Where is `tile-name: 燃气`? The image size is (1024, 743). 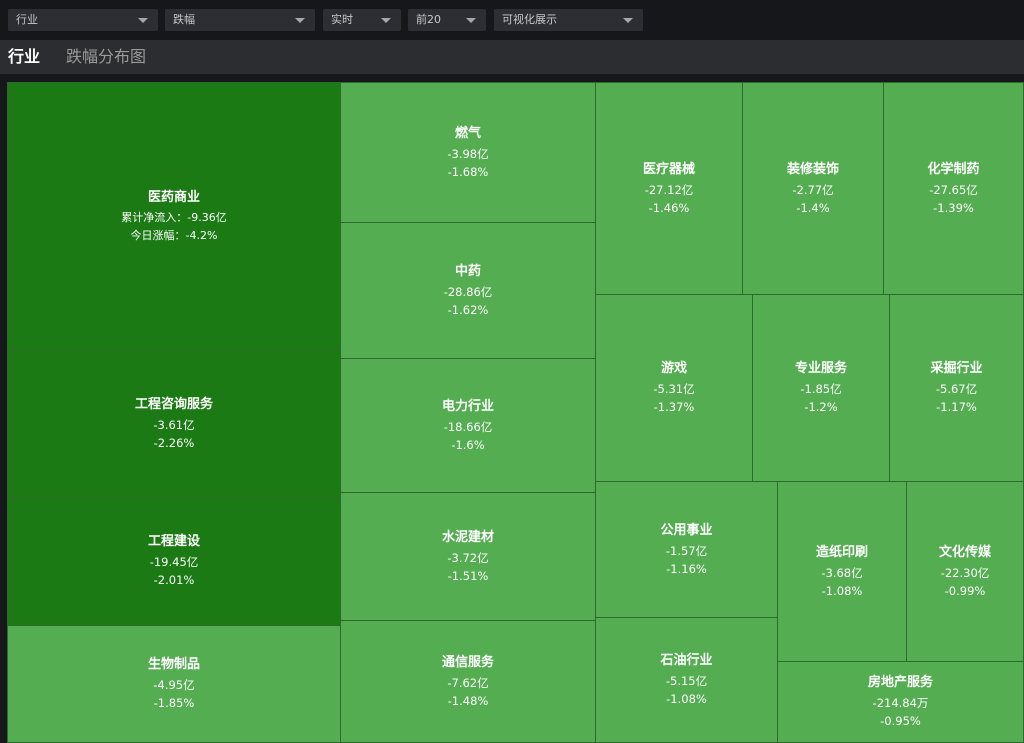 tile-name: 燃气 is located at coordinates (467, 133).